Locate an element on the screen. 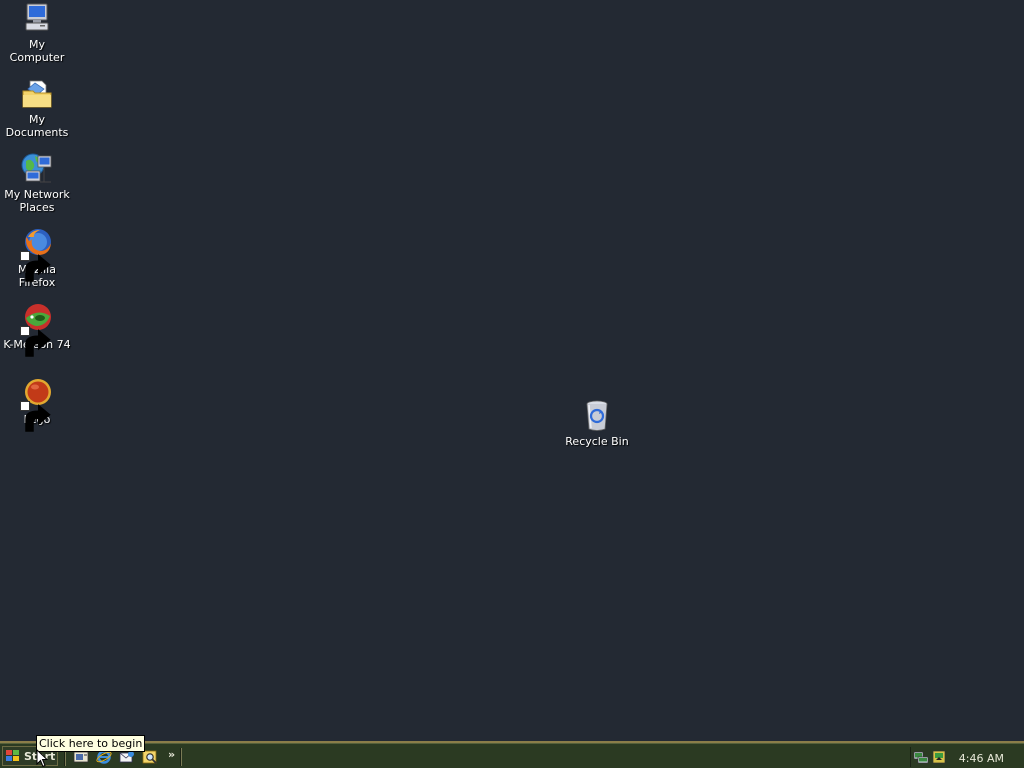 The height and width of the screenshot is (768, 1024). k-meleon-icon is located at coordinates (37, 329).